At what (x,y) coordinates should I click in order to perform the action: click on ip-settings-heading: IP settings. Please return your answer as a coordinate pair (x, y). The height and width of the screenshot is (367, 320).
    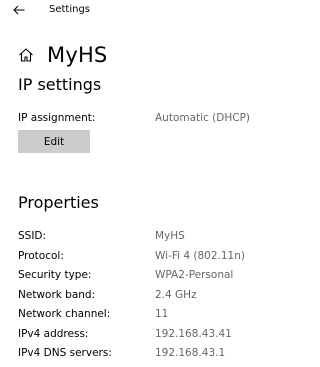
    Looking at the image, I should click on (60, 84).